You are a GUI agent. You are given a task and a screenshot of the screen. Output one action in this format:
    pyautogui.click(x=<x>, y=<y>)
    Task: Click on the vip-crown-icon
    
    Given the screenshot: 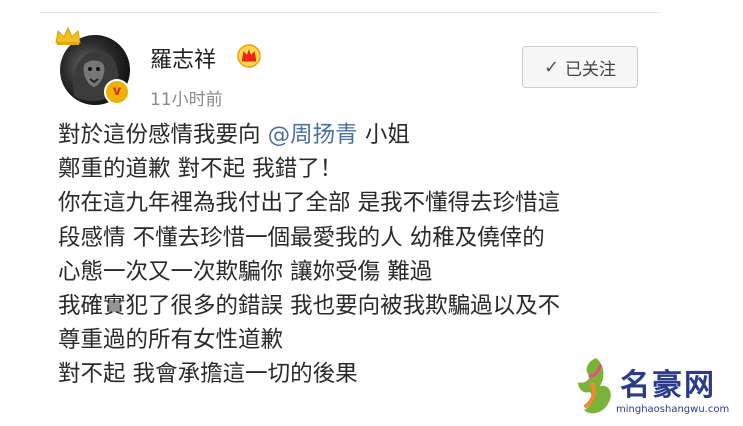 What is the action you would take?
    pyautogui.click(x=249, y=55)
    